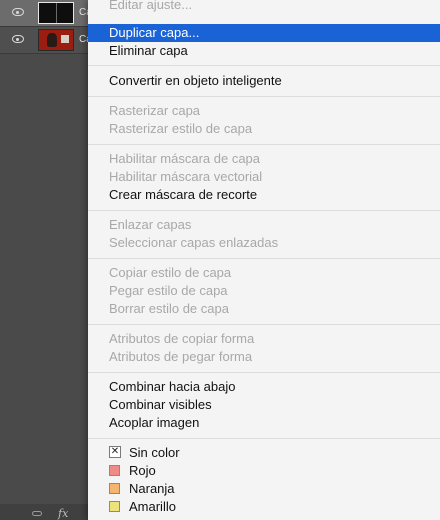  Describe the element at coordinates (186, 176) in the screenshot. I see `menu-item-habilitar-mascara-vectorial: Habilitar máscara vectorial` at that location.